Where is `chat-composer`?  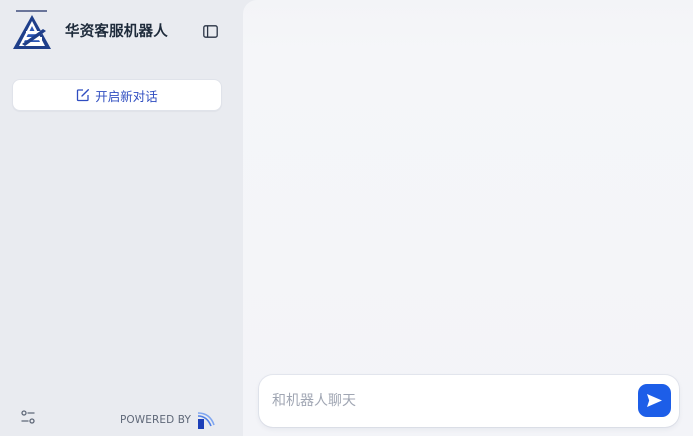 chat-composer is located at coordinates (469, 401).